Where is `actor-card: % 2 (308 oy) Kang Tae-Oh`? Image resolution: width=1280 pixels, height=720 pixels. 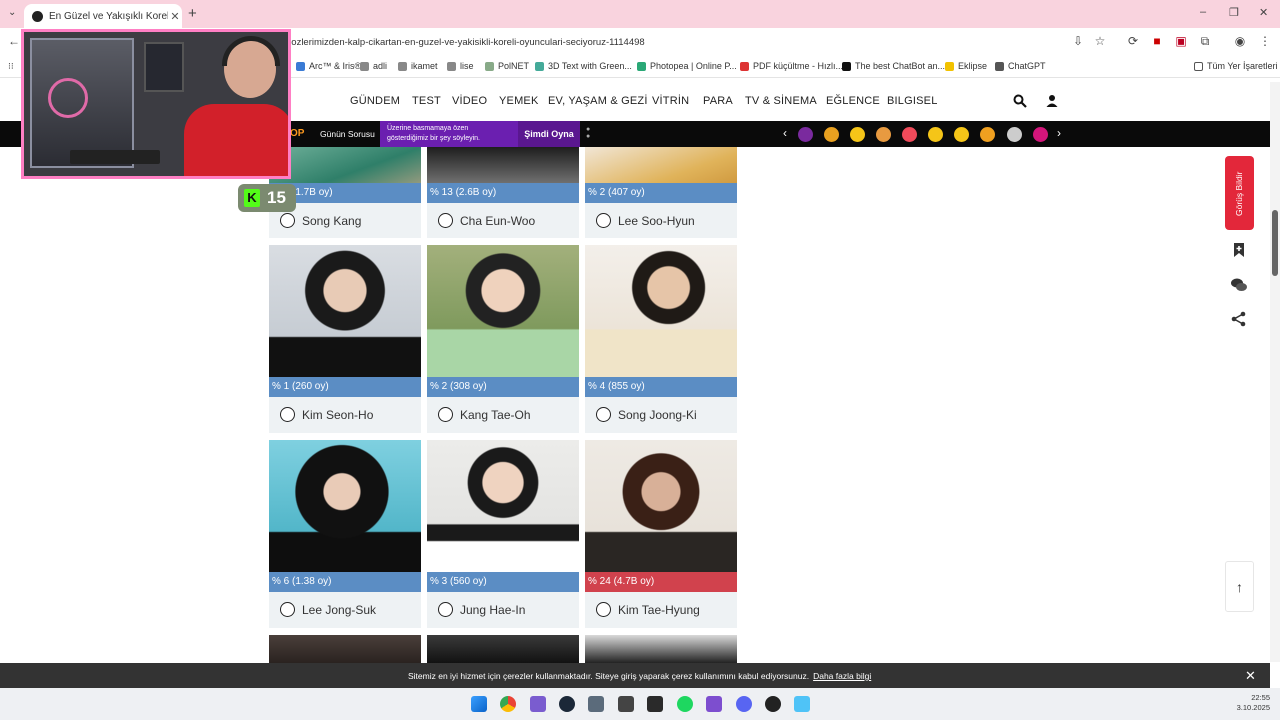
actor-card: % 2 (308 oy) Kang Tae-Oh is located at coordinates (503, 339).